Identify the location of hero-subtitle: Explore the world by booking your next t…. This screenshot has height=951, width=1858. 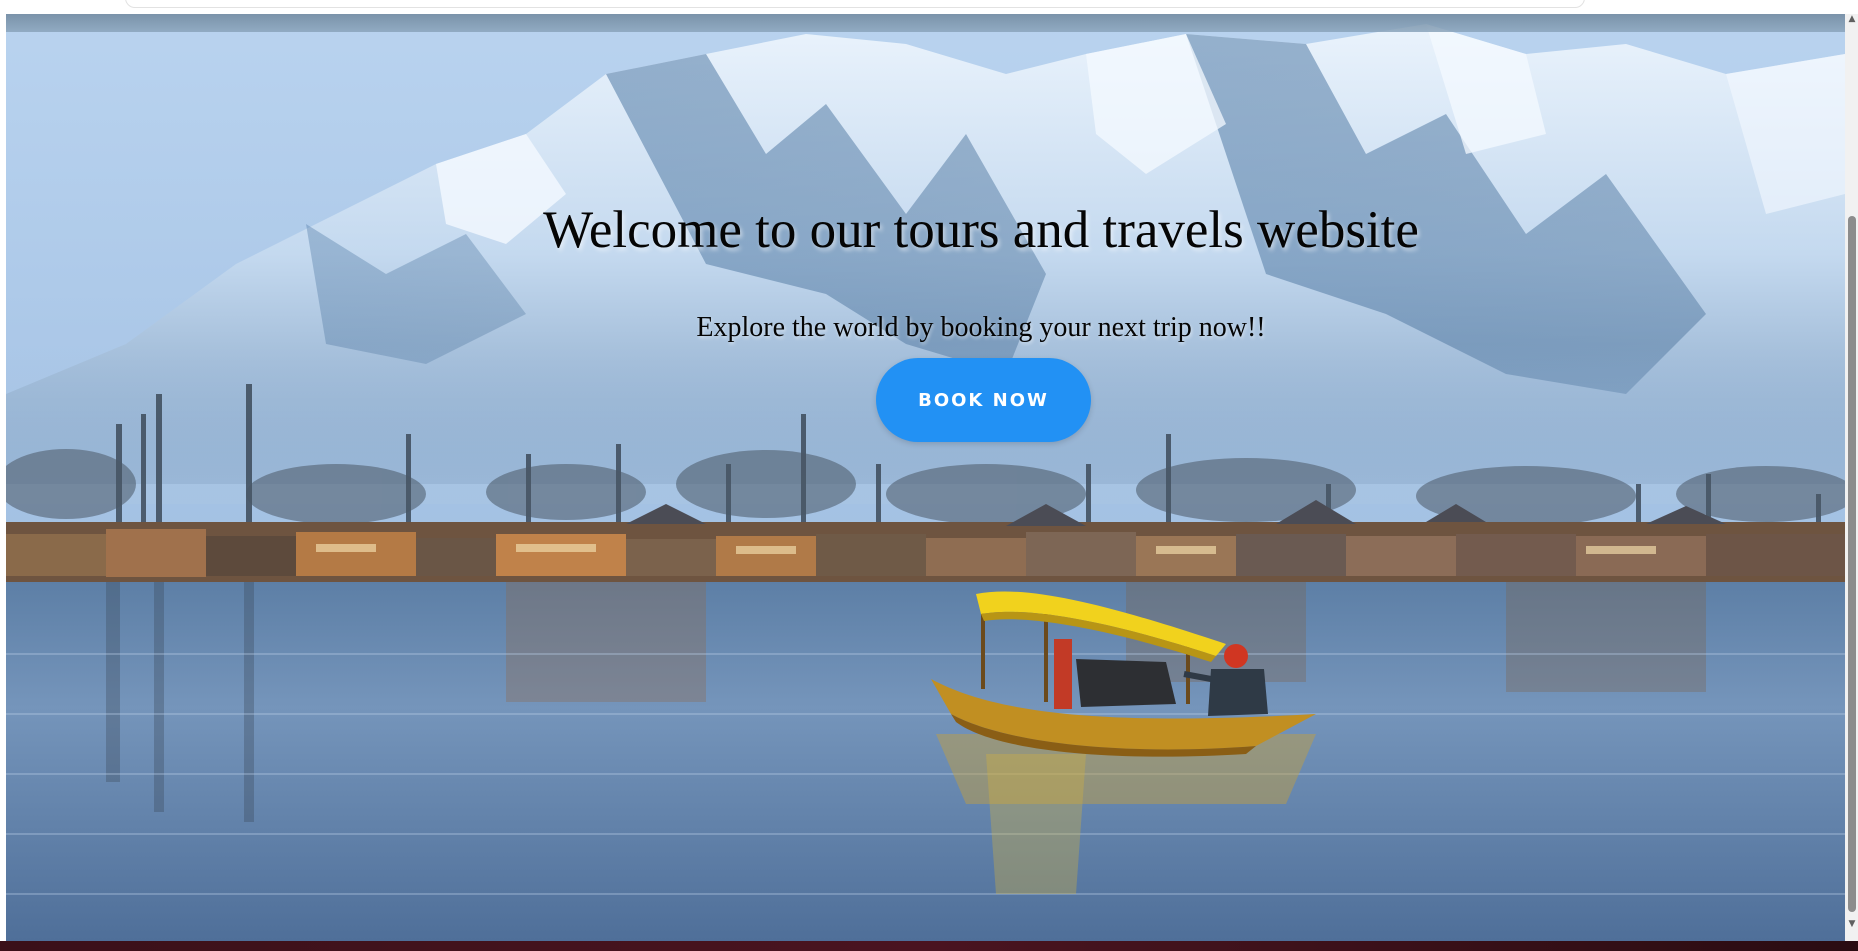
(981, 327).